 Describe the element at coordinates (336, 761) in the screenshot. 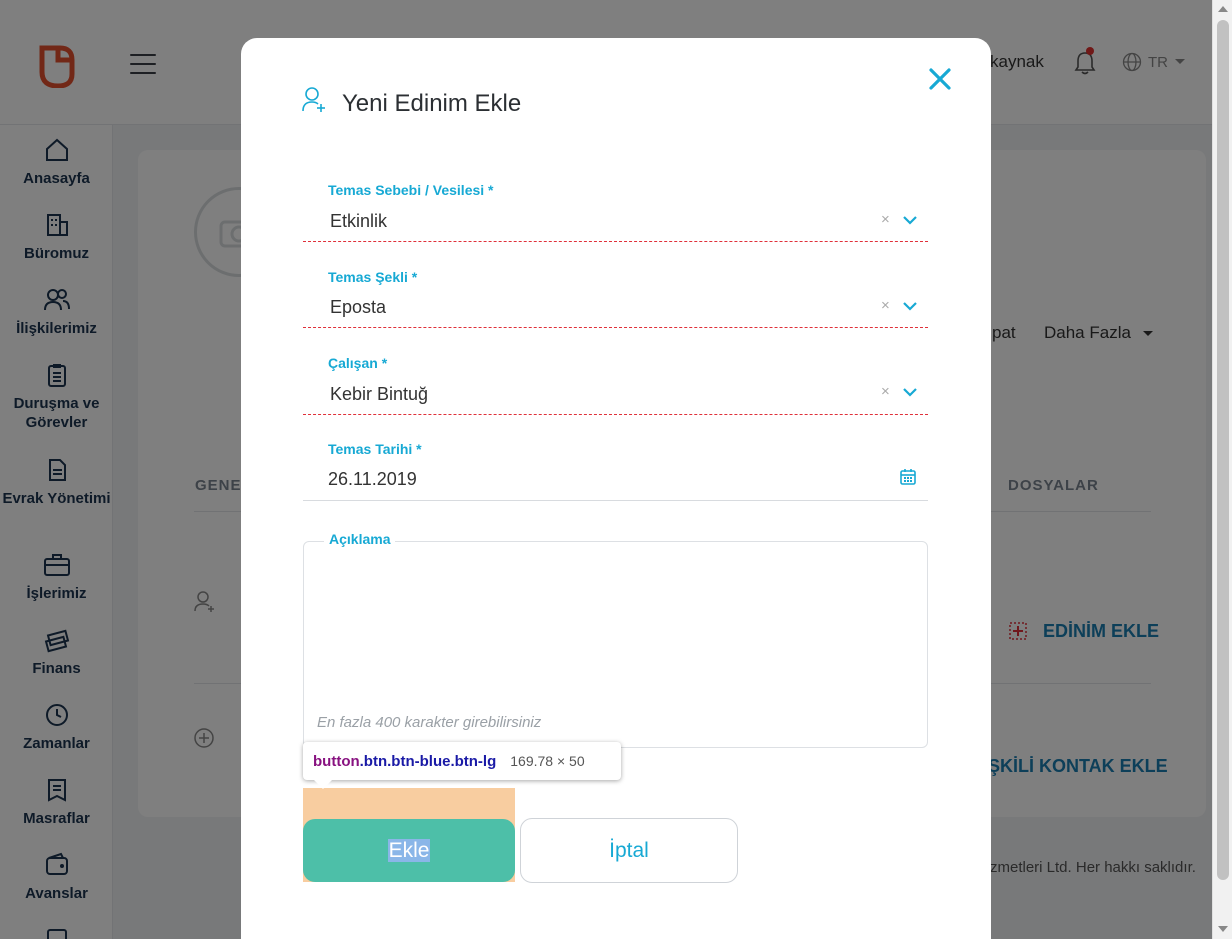

I see `tooltip-tag: button` at that location.